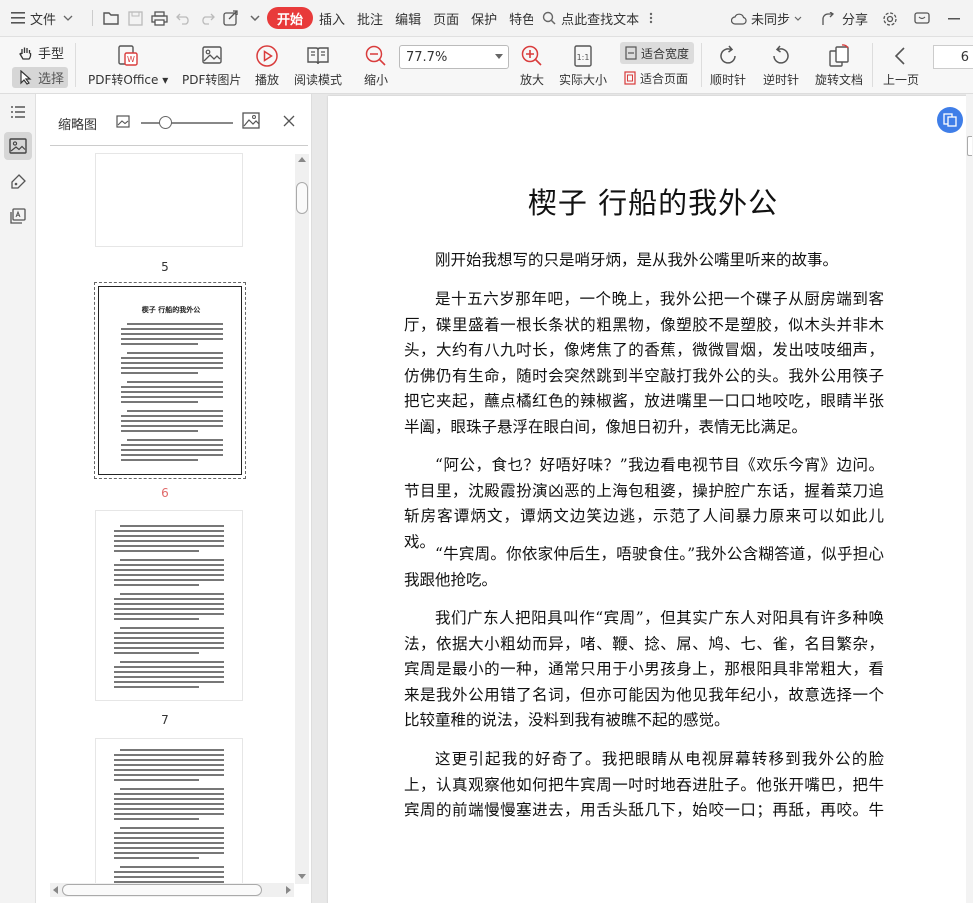 The height and width of the screenshot is (903, 973). I want to click on floating-tool-button, so click(950, 120).